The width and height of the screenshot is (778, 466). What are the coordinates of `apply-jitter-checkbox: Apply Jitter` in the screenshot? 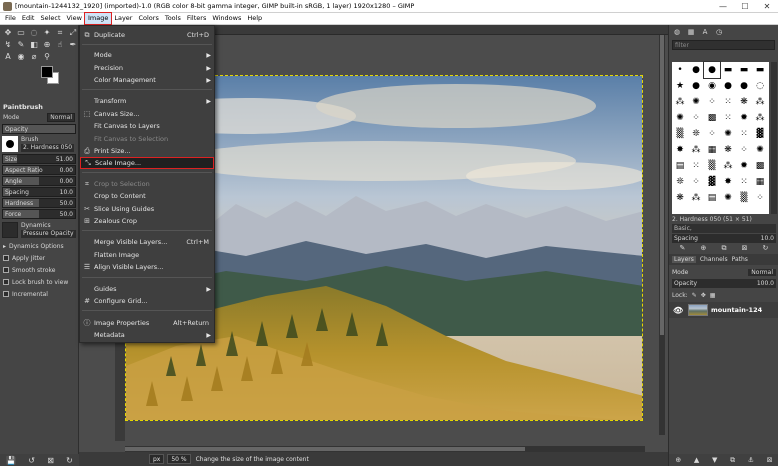 It's located at (39, 258).